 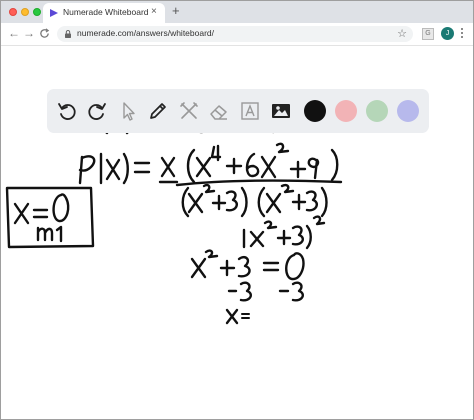 I want to click on boxed-answer-strokes, so click(x=50, y=217).